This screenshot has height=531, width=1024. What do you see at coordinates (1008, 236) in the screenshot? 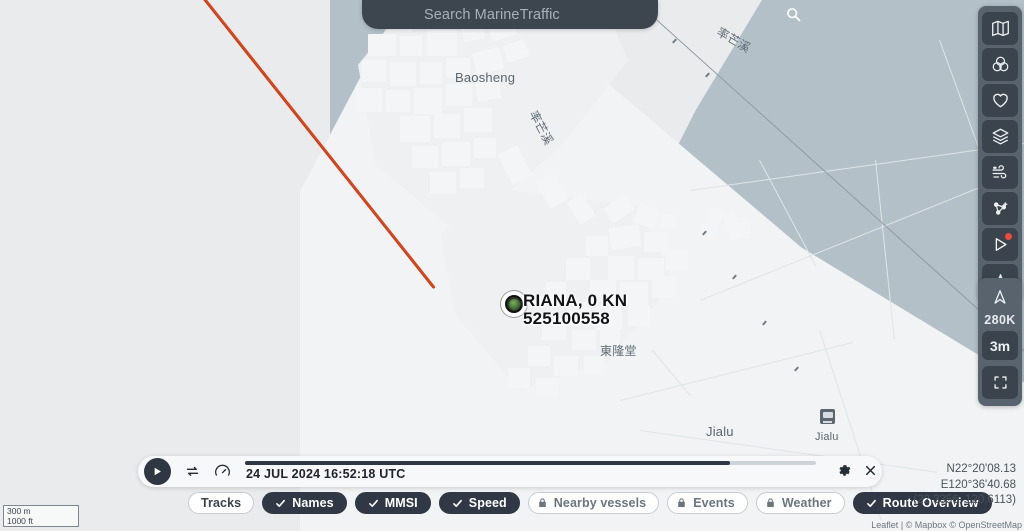
I see `notification-badge` at bounding box center [1008, 236].